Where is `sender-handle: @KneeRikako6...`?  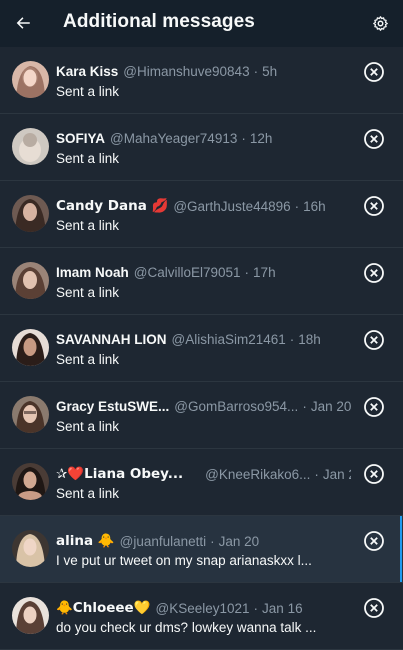
sender-handle: @KneeRikako6... is located at coordinates (258, 474).